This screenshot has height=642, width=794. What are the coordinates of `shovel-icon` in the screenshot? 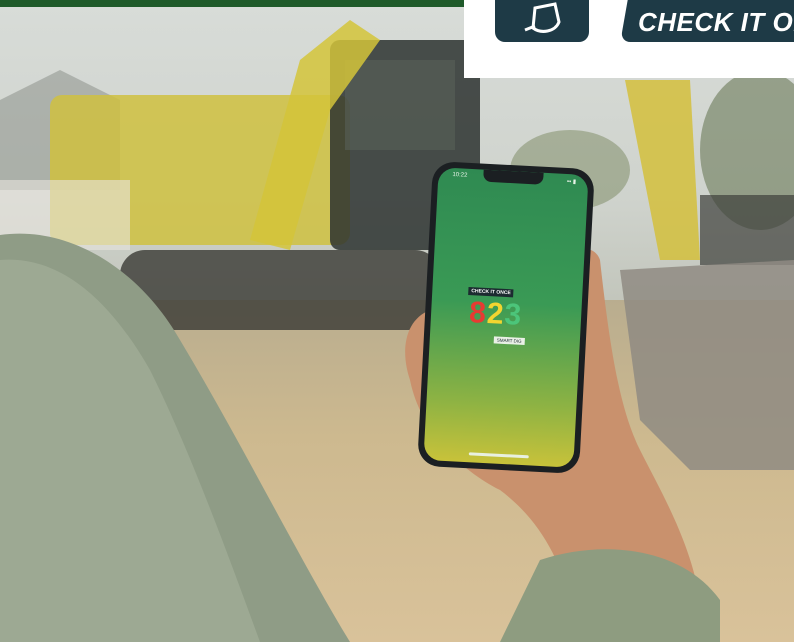 It's located at (542, 21).